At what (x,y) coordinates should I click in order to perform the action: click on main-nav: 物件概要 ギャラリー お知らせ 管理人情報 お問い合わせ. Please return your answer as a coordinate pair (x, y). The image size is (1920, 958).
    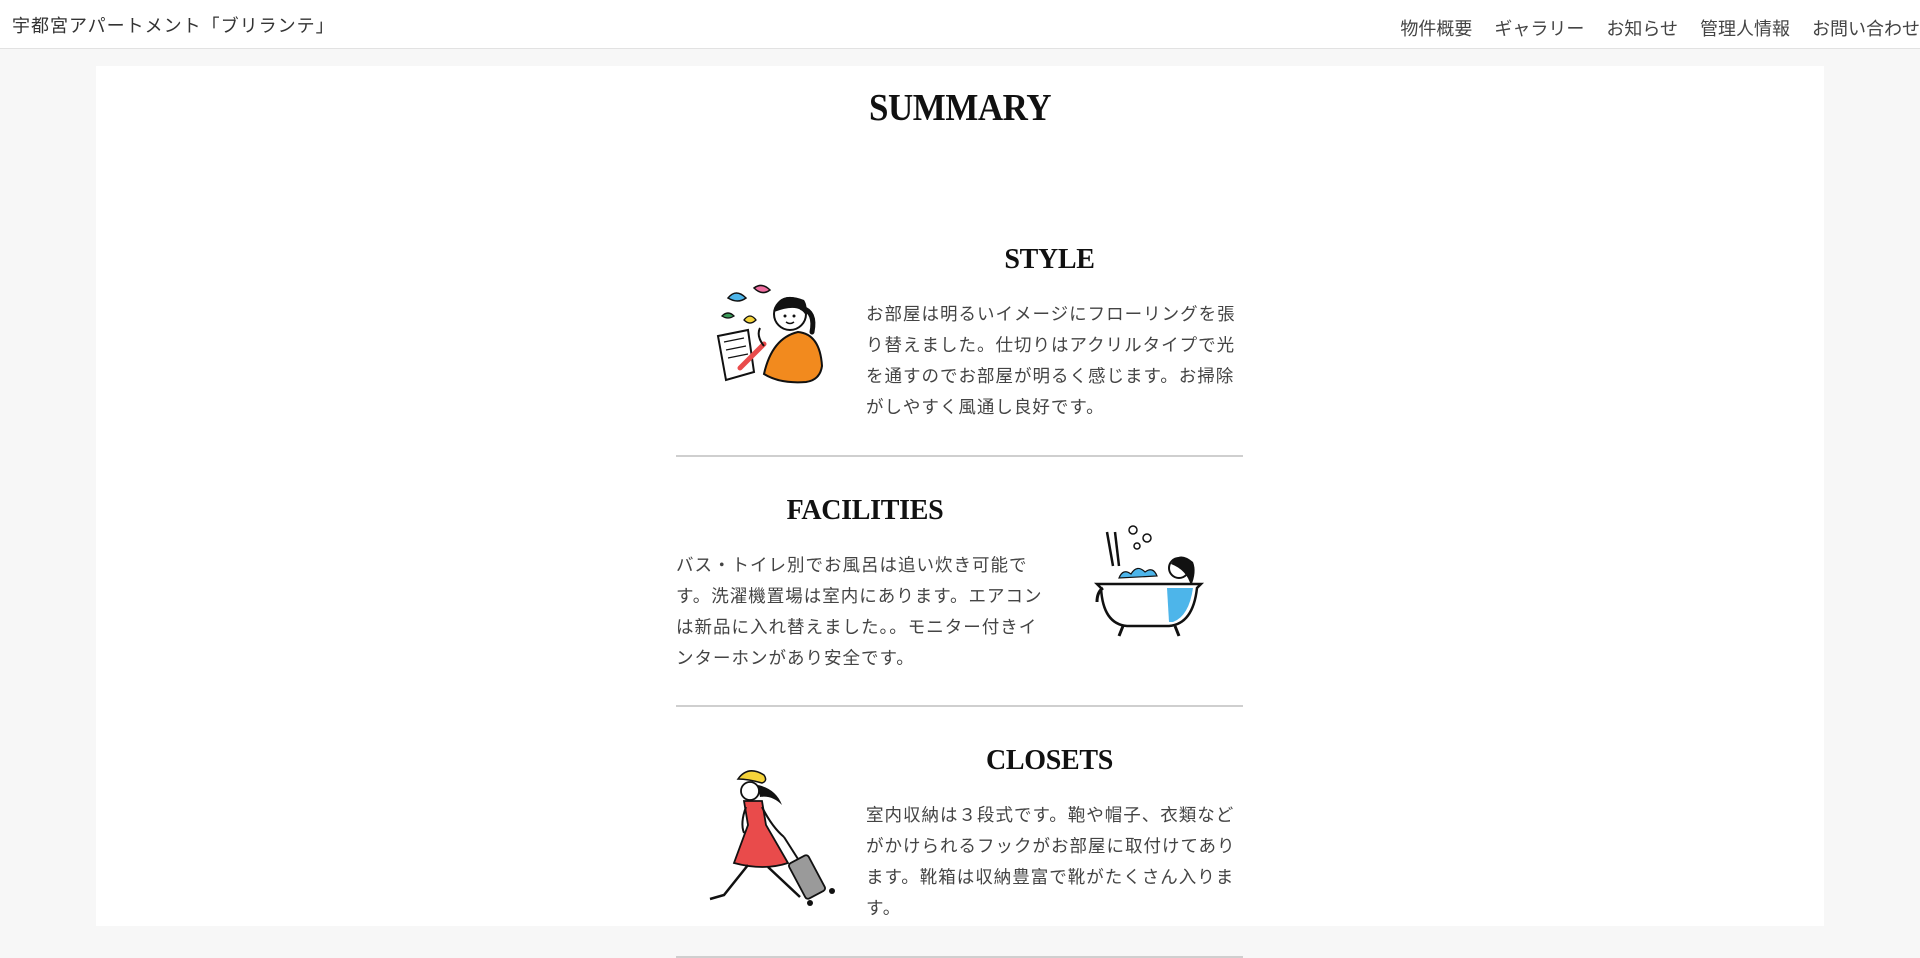
    Looking at the image, I should click on (1649, 28).